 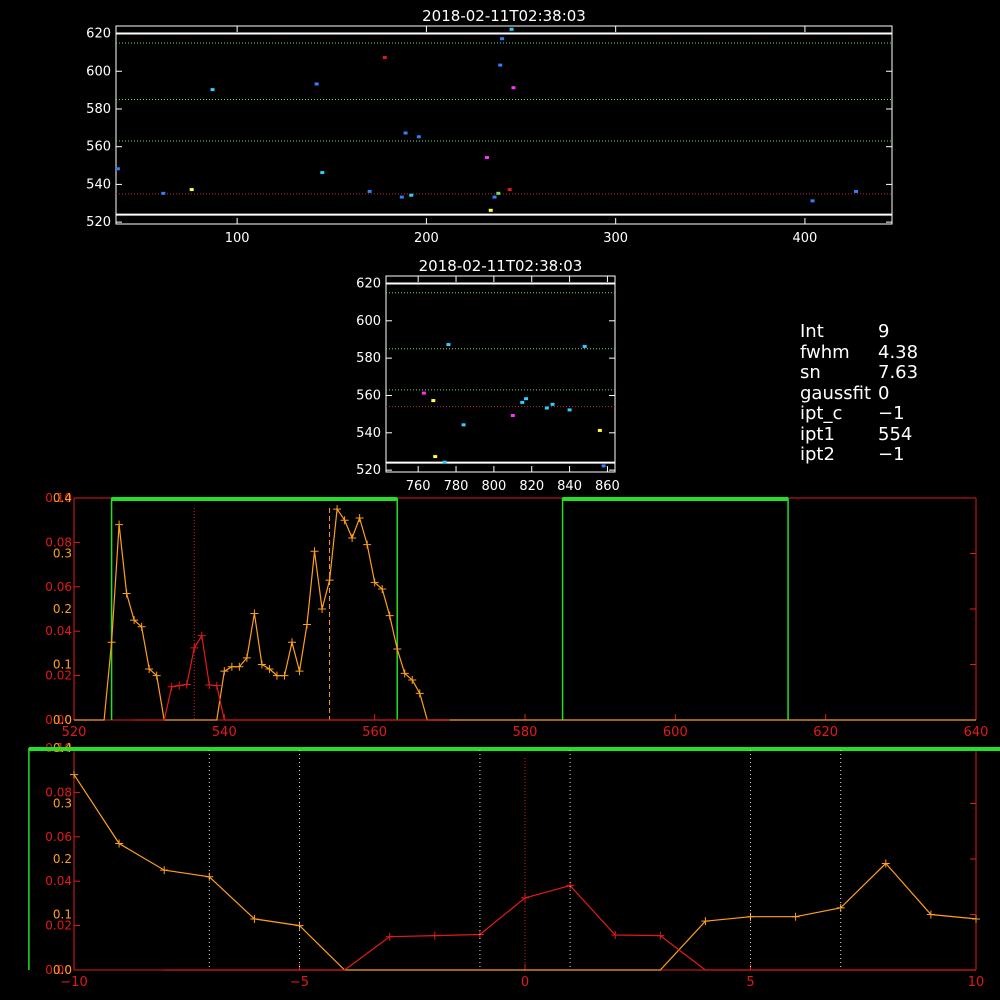 I want to click on x-tick-label: 580, so click(x=525, y=732).